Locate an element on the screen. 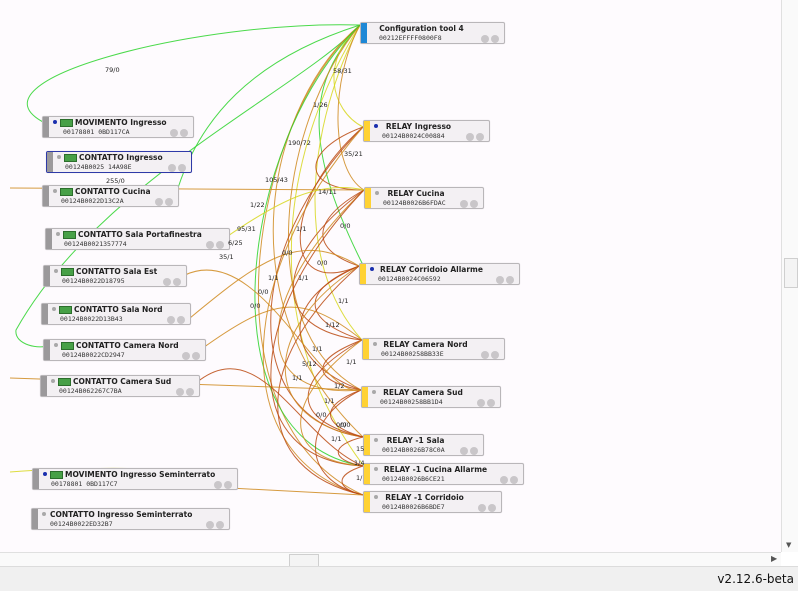  node-relay-corridoio-allarme: RELAY Corridoio Allarme 00124B0024C06592 is located at coordinates (439, 274).